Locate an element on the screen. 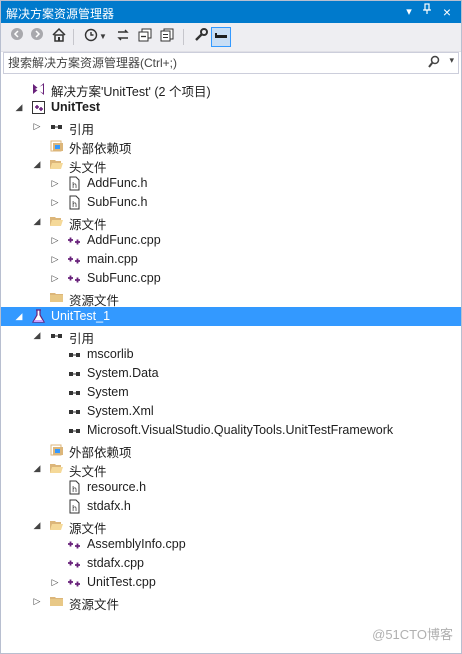 The image size is (462, 654). tree-item: ▷ UnitTest.cpp is located at coordinates (231, 582).